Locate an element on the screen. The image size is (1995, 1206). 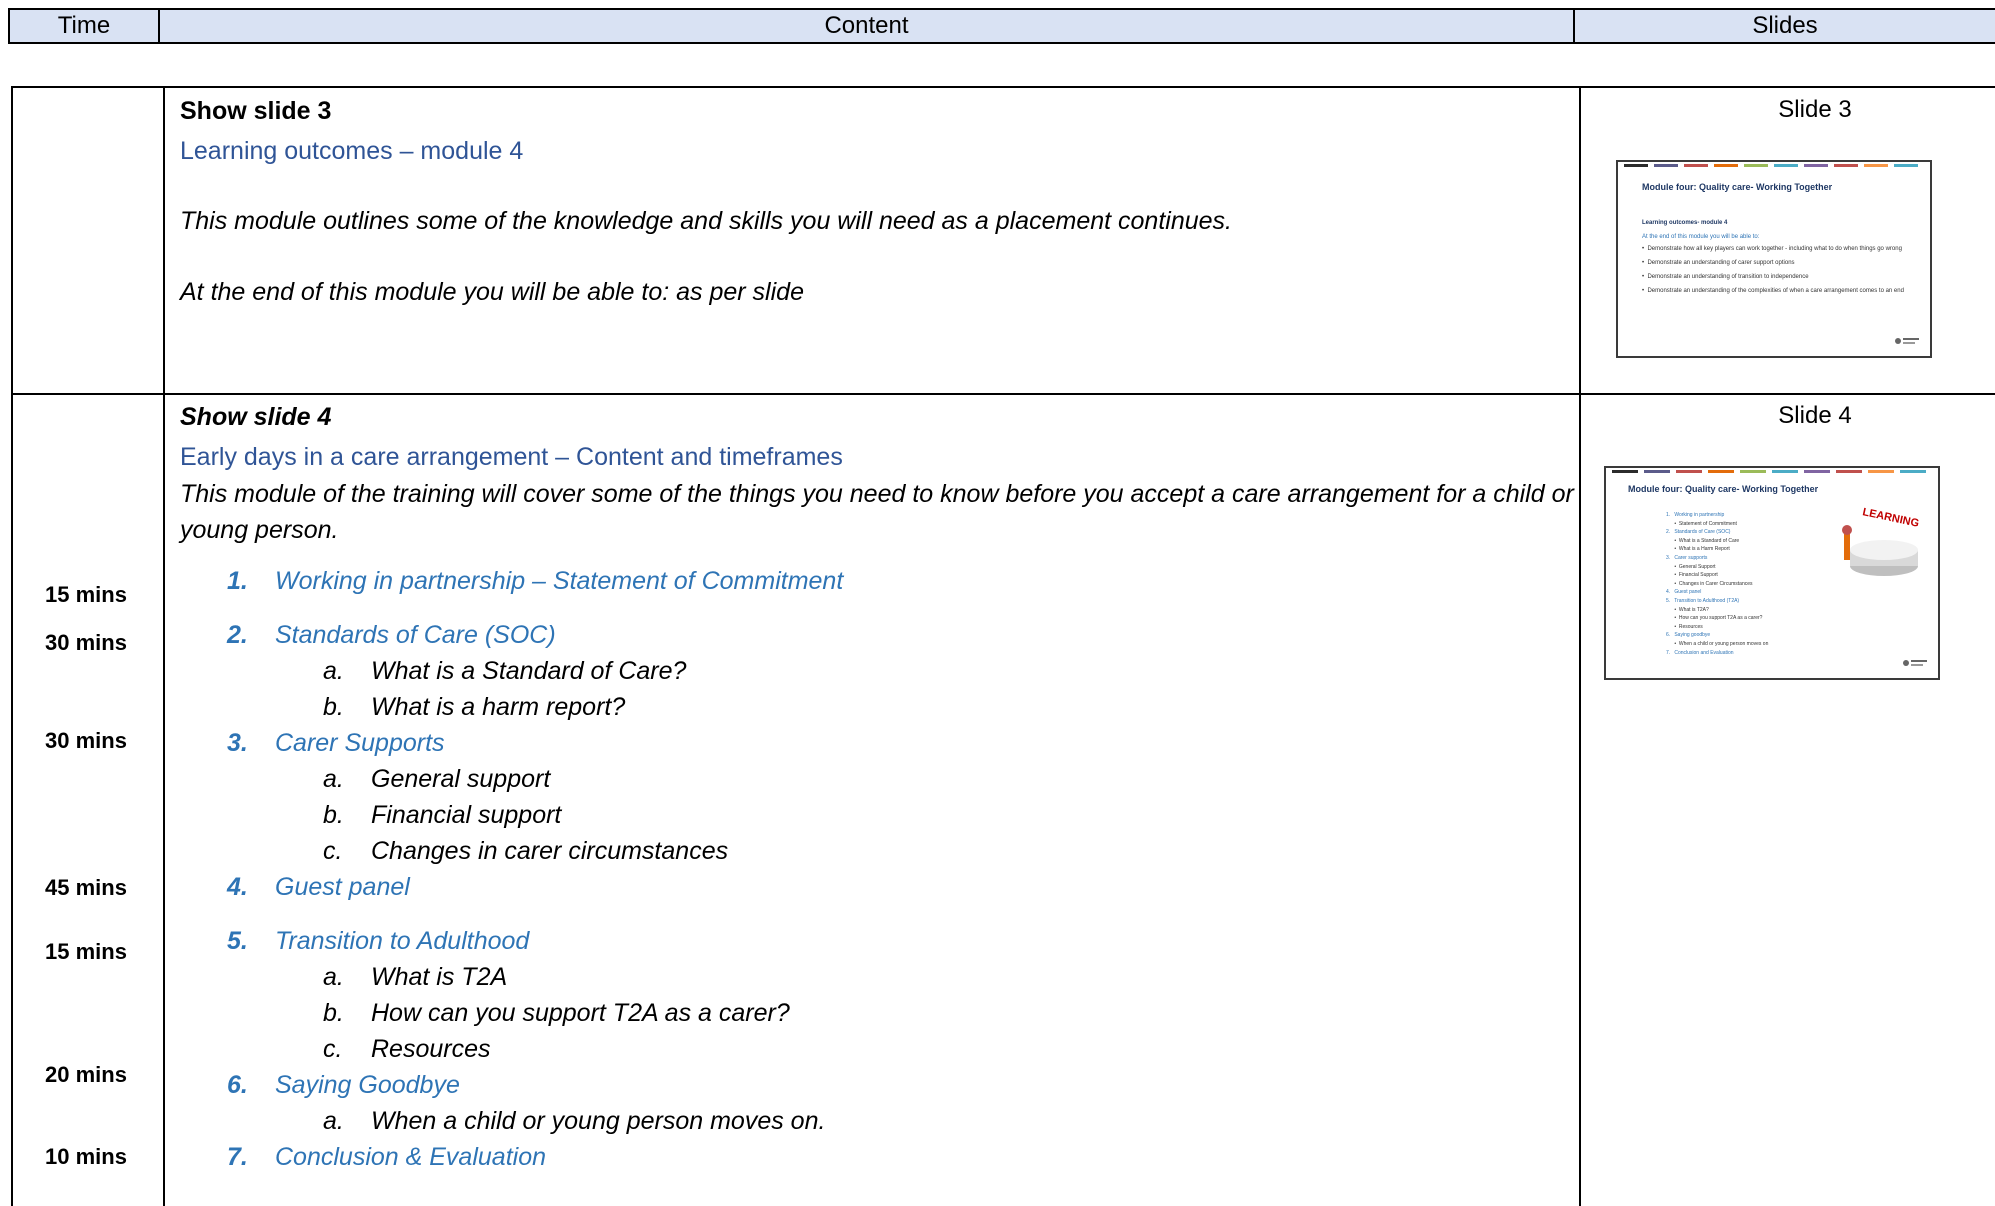
slide-4-label: Slide 4 is located at coordinates (1815, 415).